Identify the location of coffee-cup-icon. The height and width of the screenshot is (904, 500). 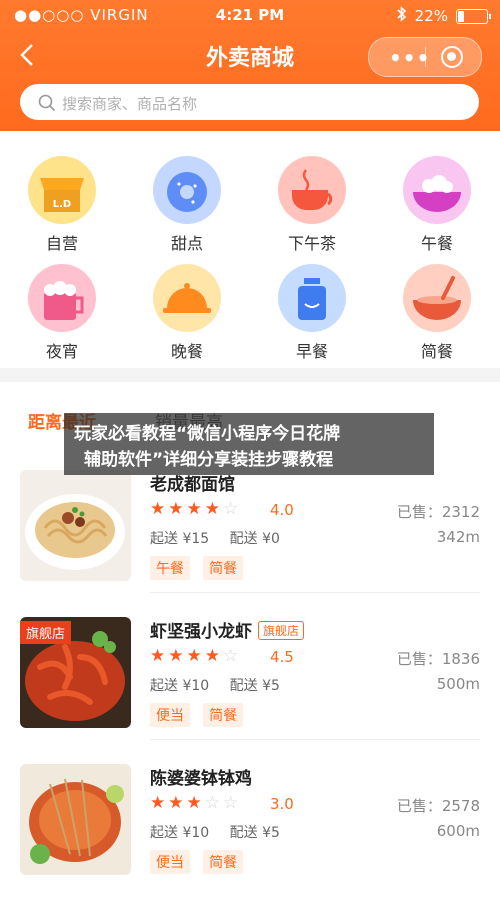
(312, 190).